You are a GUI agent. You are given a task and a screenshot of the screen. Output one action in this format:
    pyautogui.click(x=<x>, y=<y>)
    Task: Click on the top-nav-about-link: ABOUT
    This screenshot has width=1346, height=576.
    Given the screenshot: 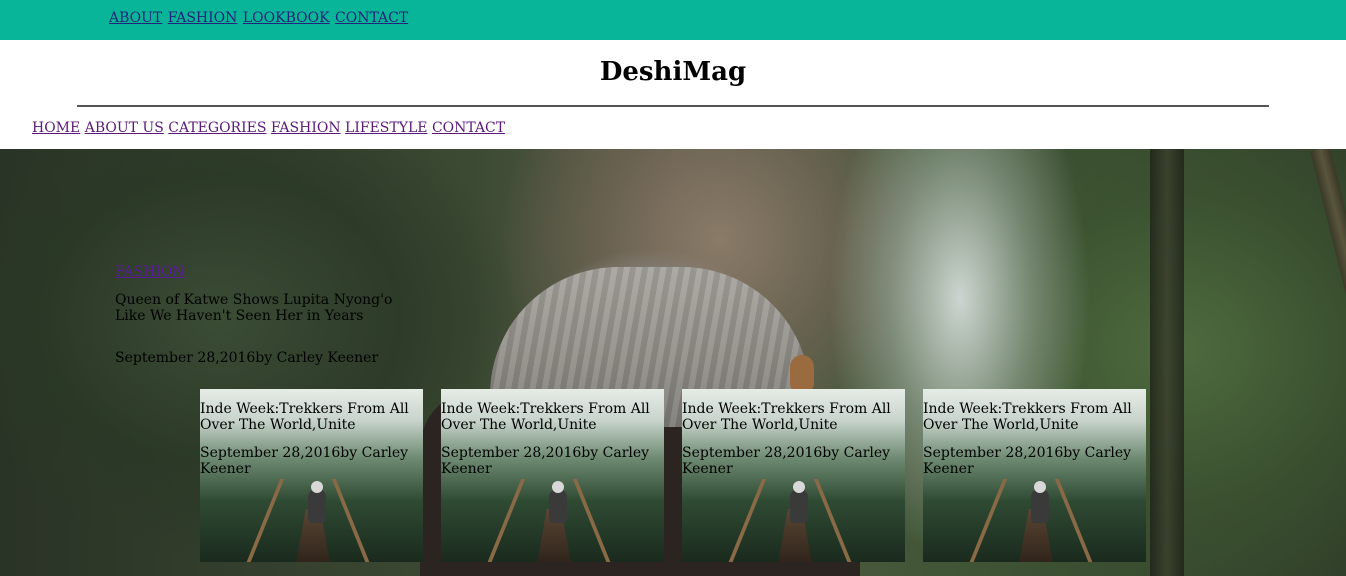 What is the action you would take?
    pyautogui.click(x=135, y=18)
    